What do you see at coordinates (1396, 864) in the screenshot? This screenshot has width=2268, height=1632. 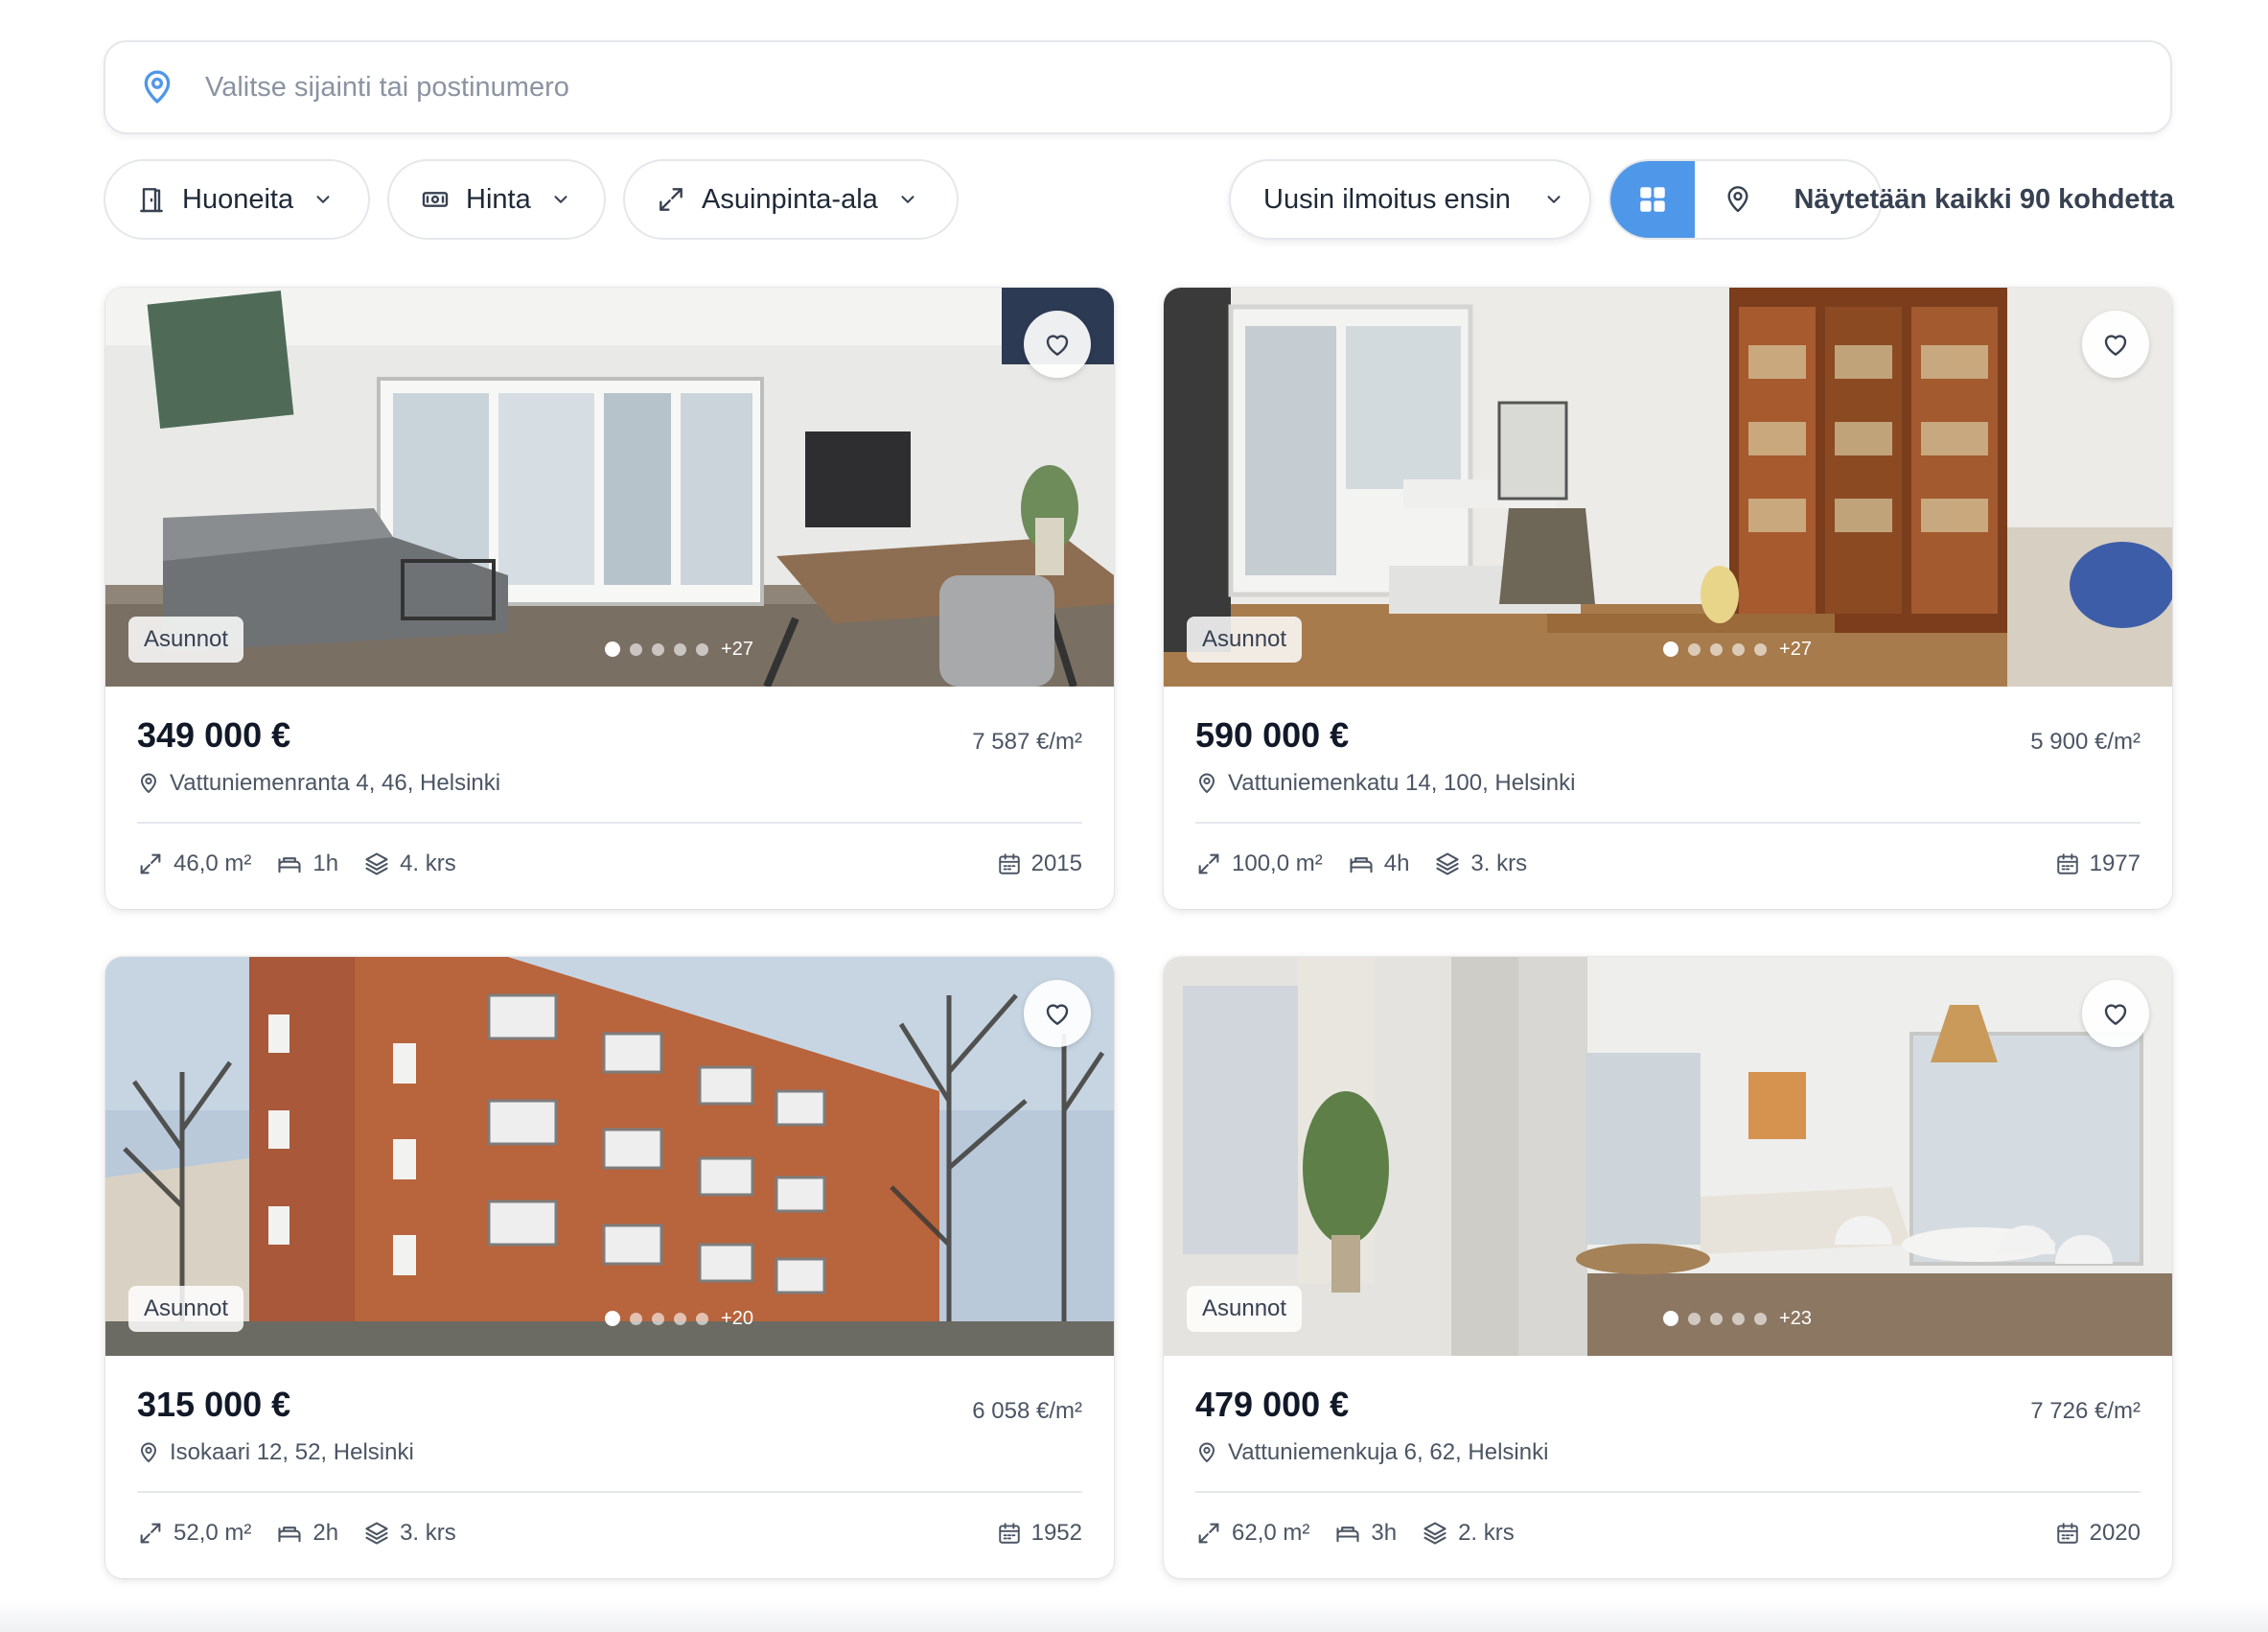 I see `rooms-value: 4h` at bounding box center [1396, 864].